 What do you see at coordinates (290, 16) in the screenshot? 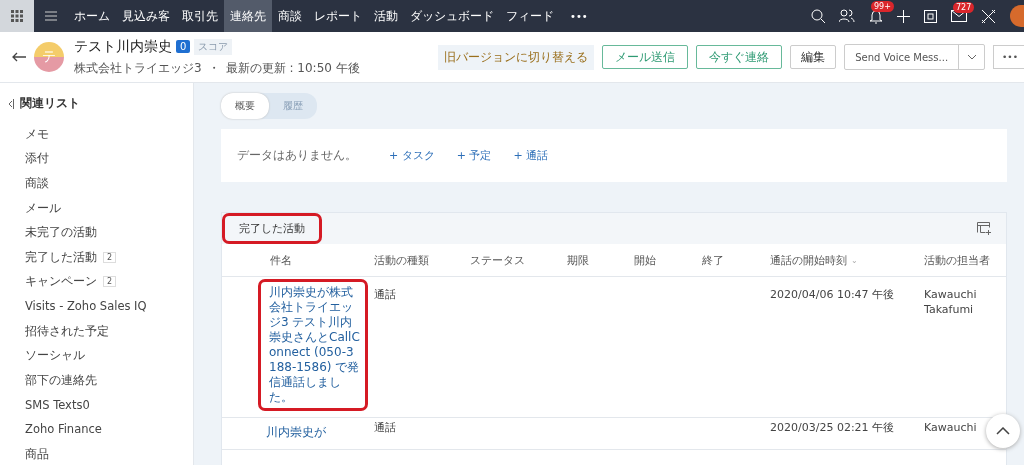
I see `nav-tab: 商談` at bounding box center [290, 16].